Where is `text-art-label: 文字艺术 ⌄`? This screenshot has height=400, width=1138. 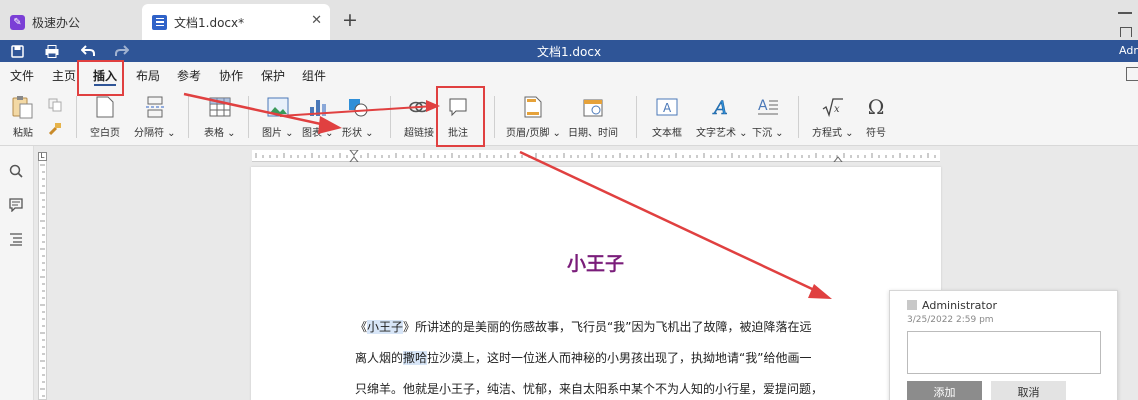
text-art-label: 文字艺术 ⌄ is located at coordinates (722, 133).